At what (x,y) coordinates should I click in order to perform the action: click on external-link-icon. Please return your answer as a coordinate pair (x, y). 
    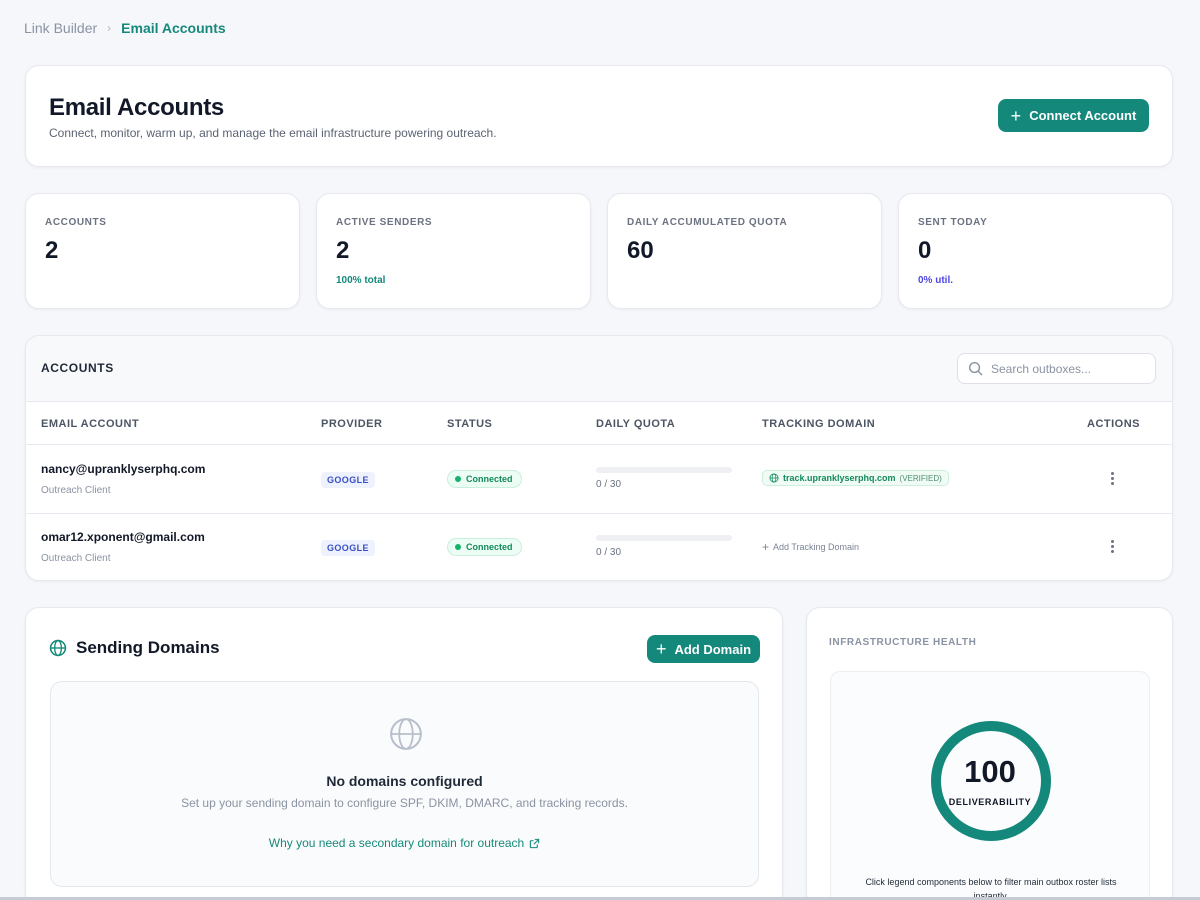
    Looking at the image, I should click on (535, 843).